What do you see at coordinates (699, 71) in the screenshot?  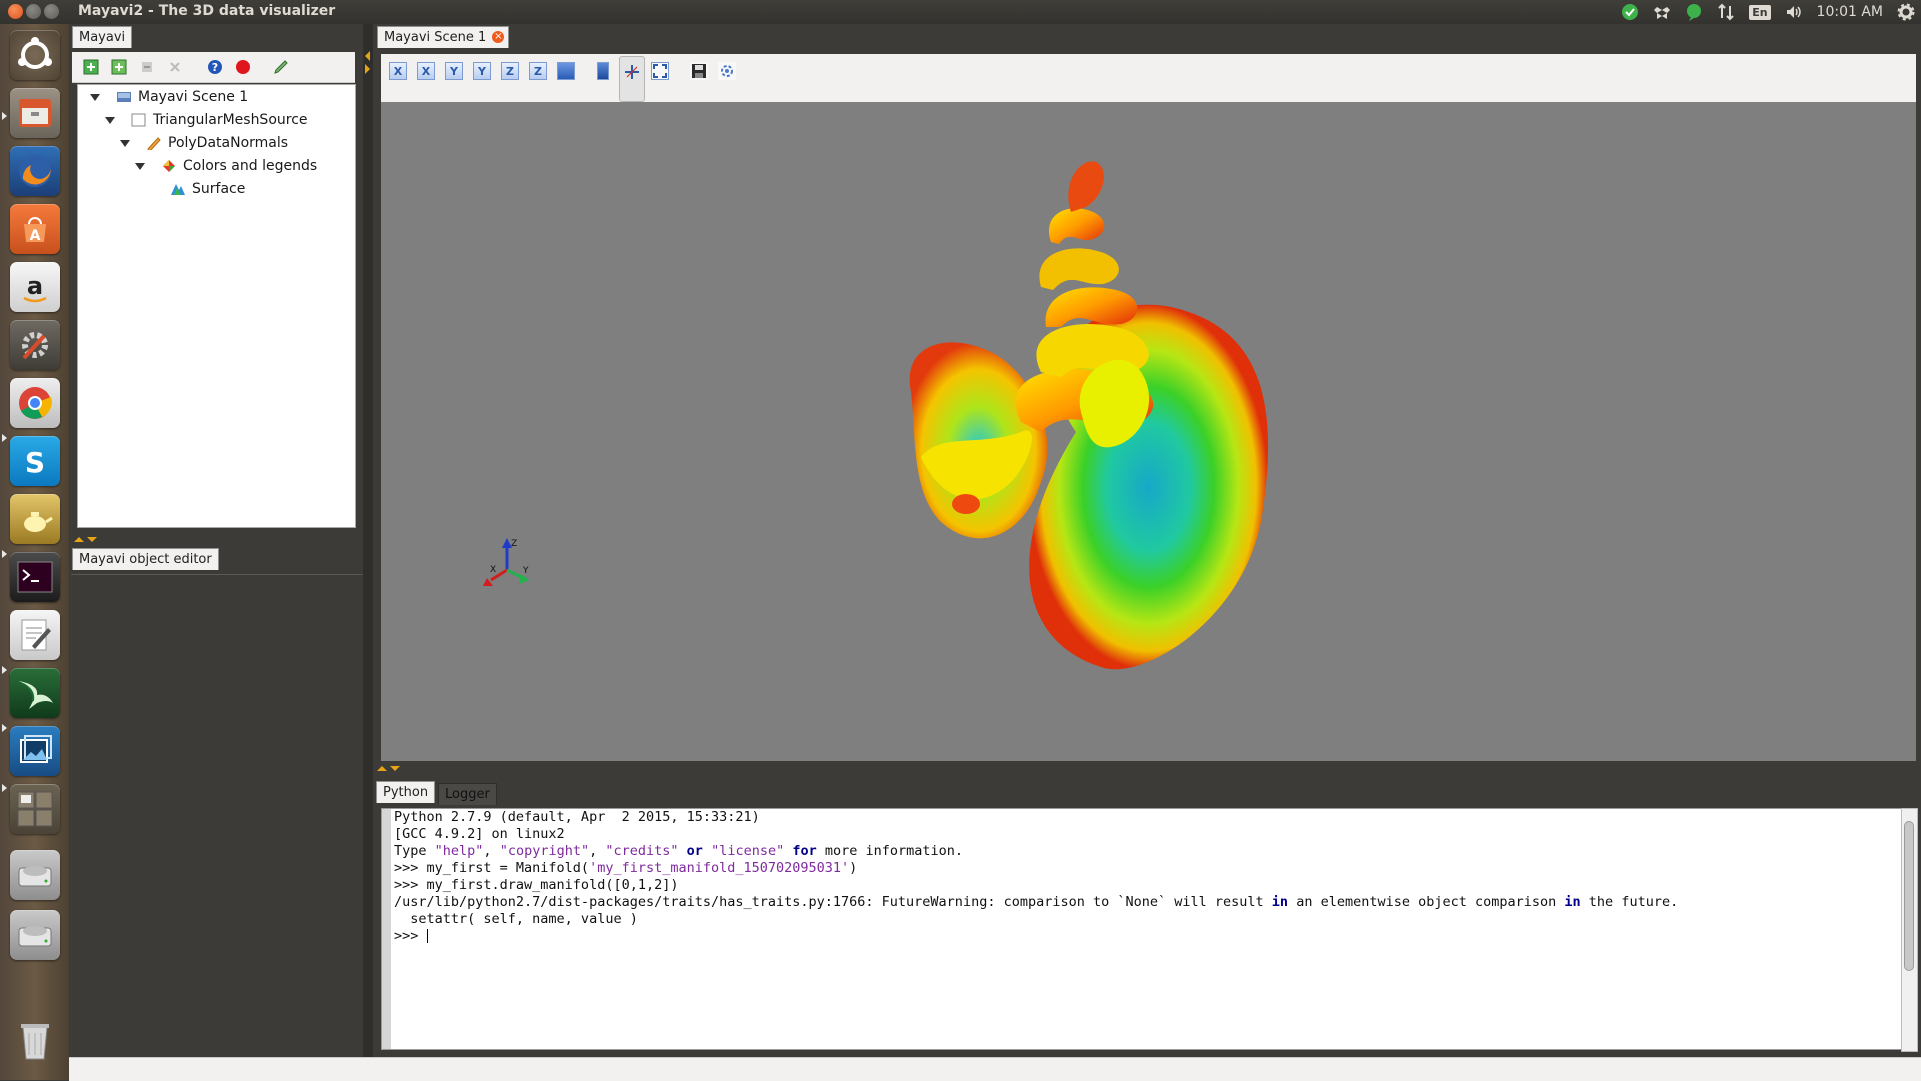 I see `save-icon` at bounding box center [699, 71].